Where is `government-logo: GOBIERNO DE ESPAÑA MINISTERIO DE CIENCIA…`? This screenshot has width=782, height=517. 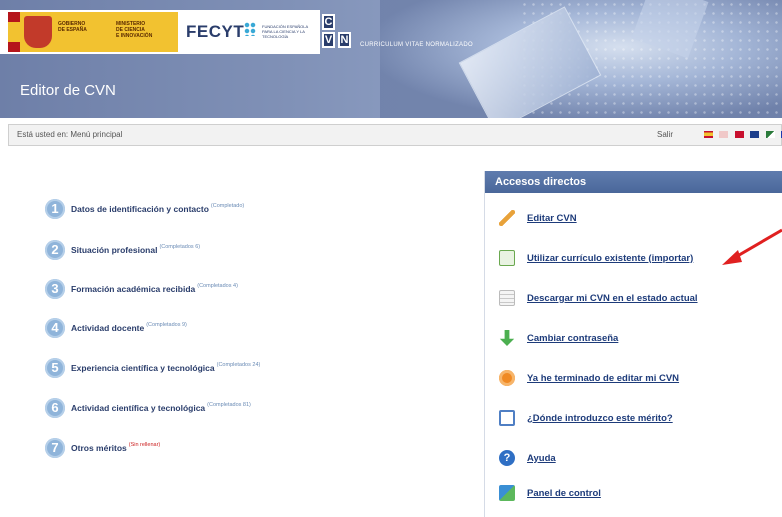 government-logo: GOBIERNO DE ESPAÑA MINISTERIO DE CIENCIA… is located at coordinates (93, 32).